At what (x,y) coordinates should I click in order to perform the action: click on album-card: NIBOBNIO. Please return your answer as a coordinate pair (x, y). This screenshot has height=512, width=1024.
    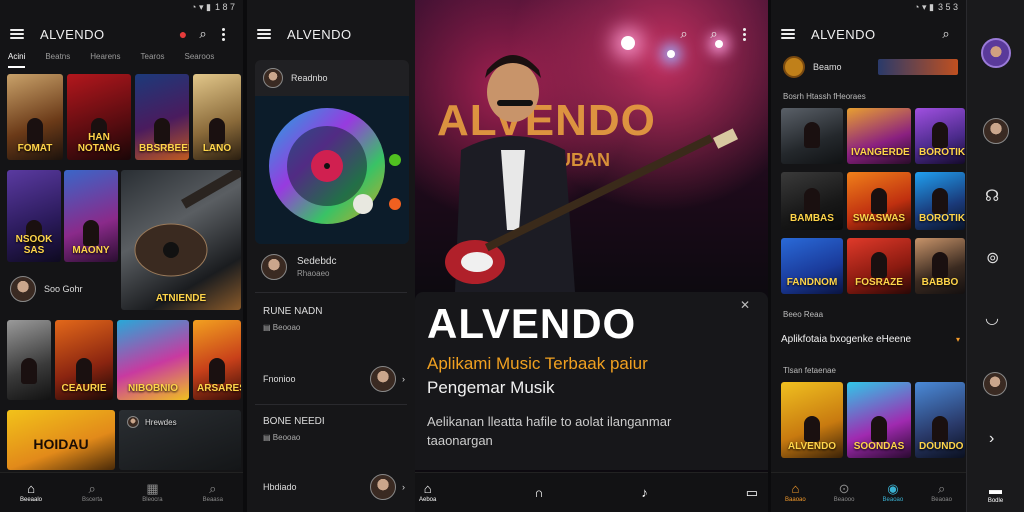
    Looking at the image, I should click on (153, 360).